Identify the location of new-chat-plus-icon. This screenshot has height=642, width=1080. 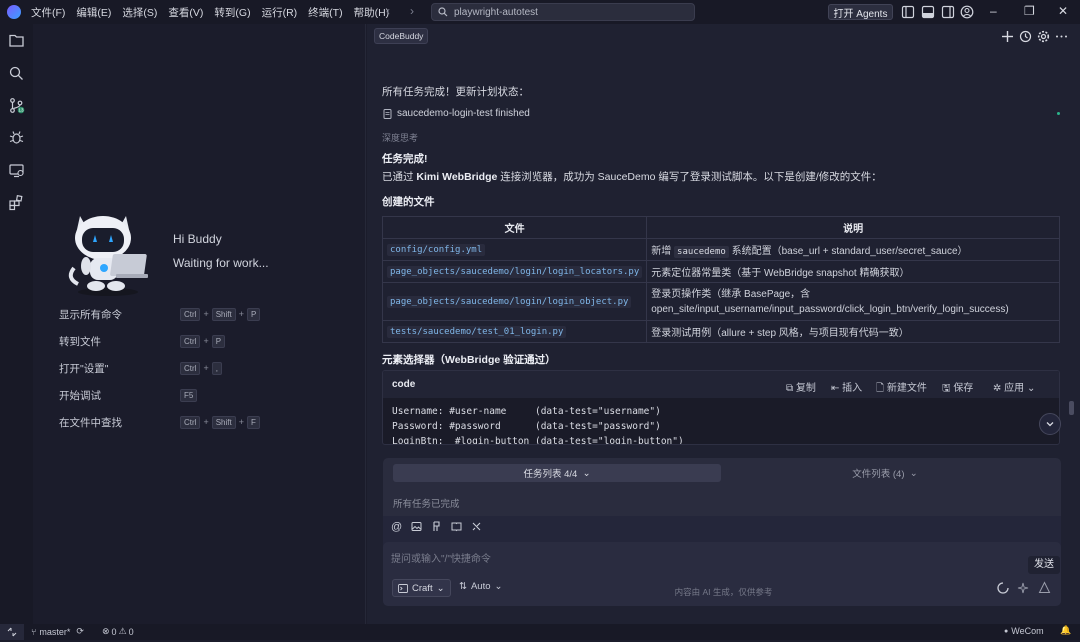
(1007, 36).